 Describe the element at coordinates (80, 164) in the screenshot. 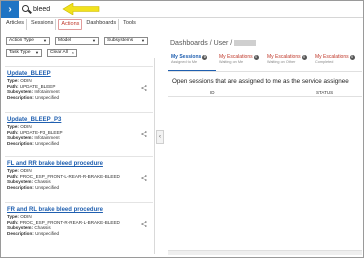

I see `action-title-link: FL and RR brake bleed procedure` at that location.